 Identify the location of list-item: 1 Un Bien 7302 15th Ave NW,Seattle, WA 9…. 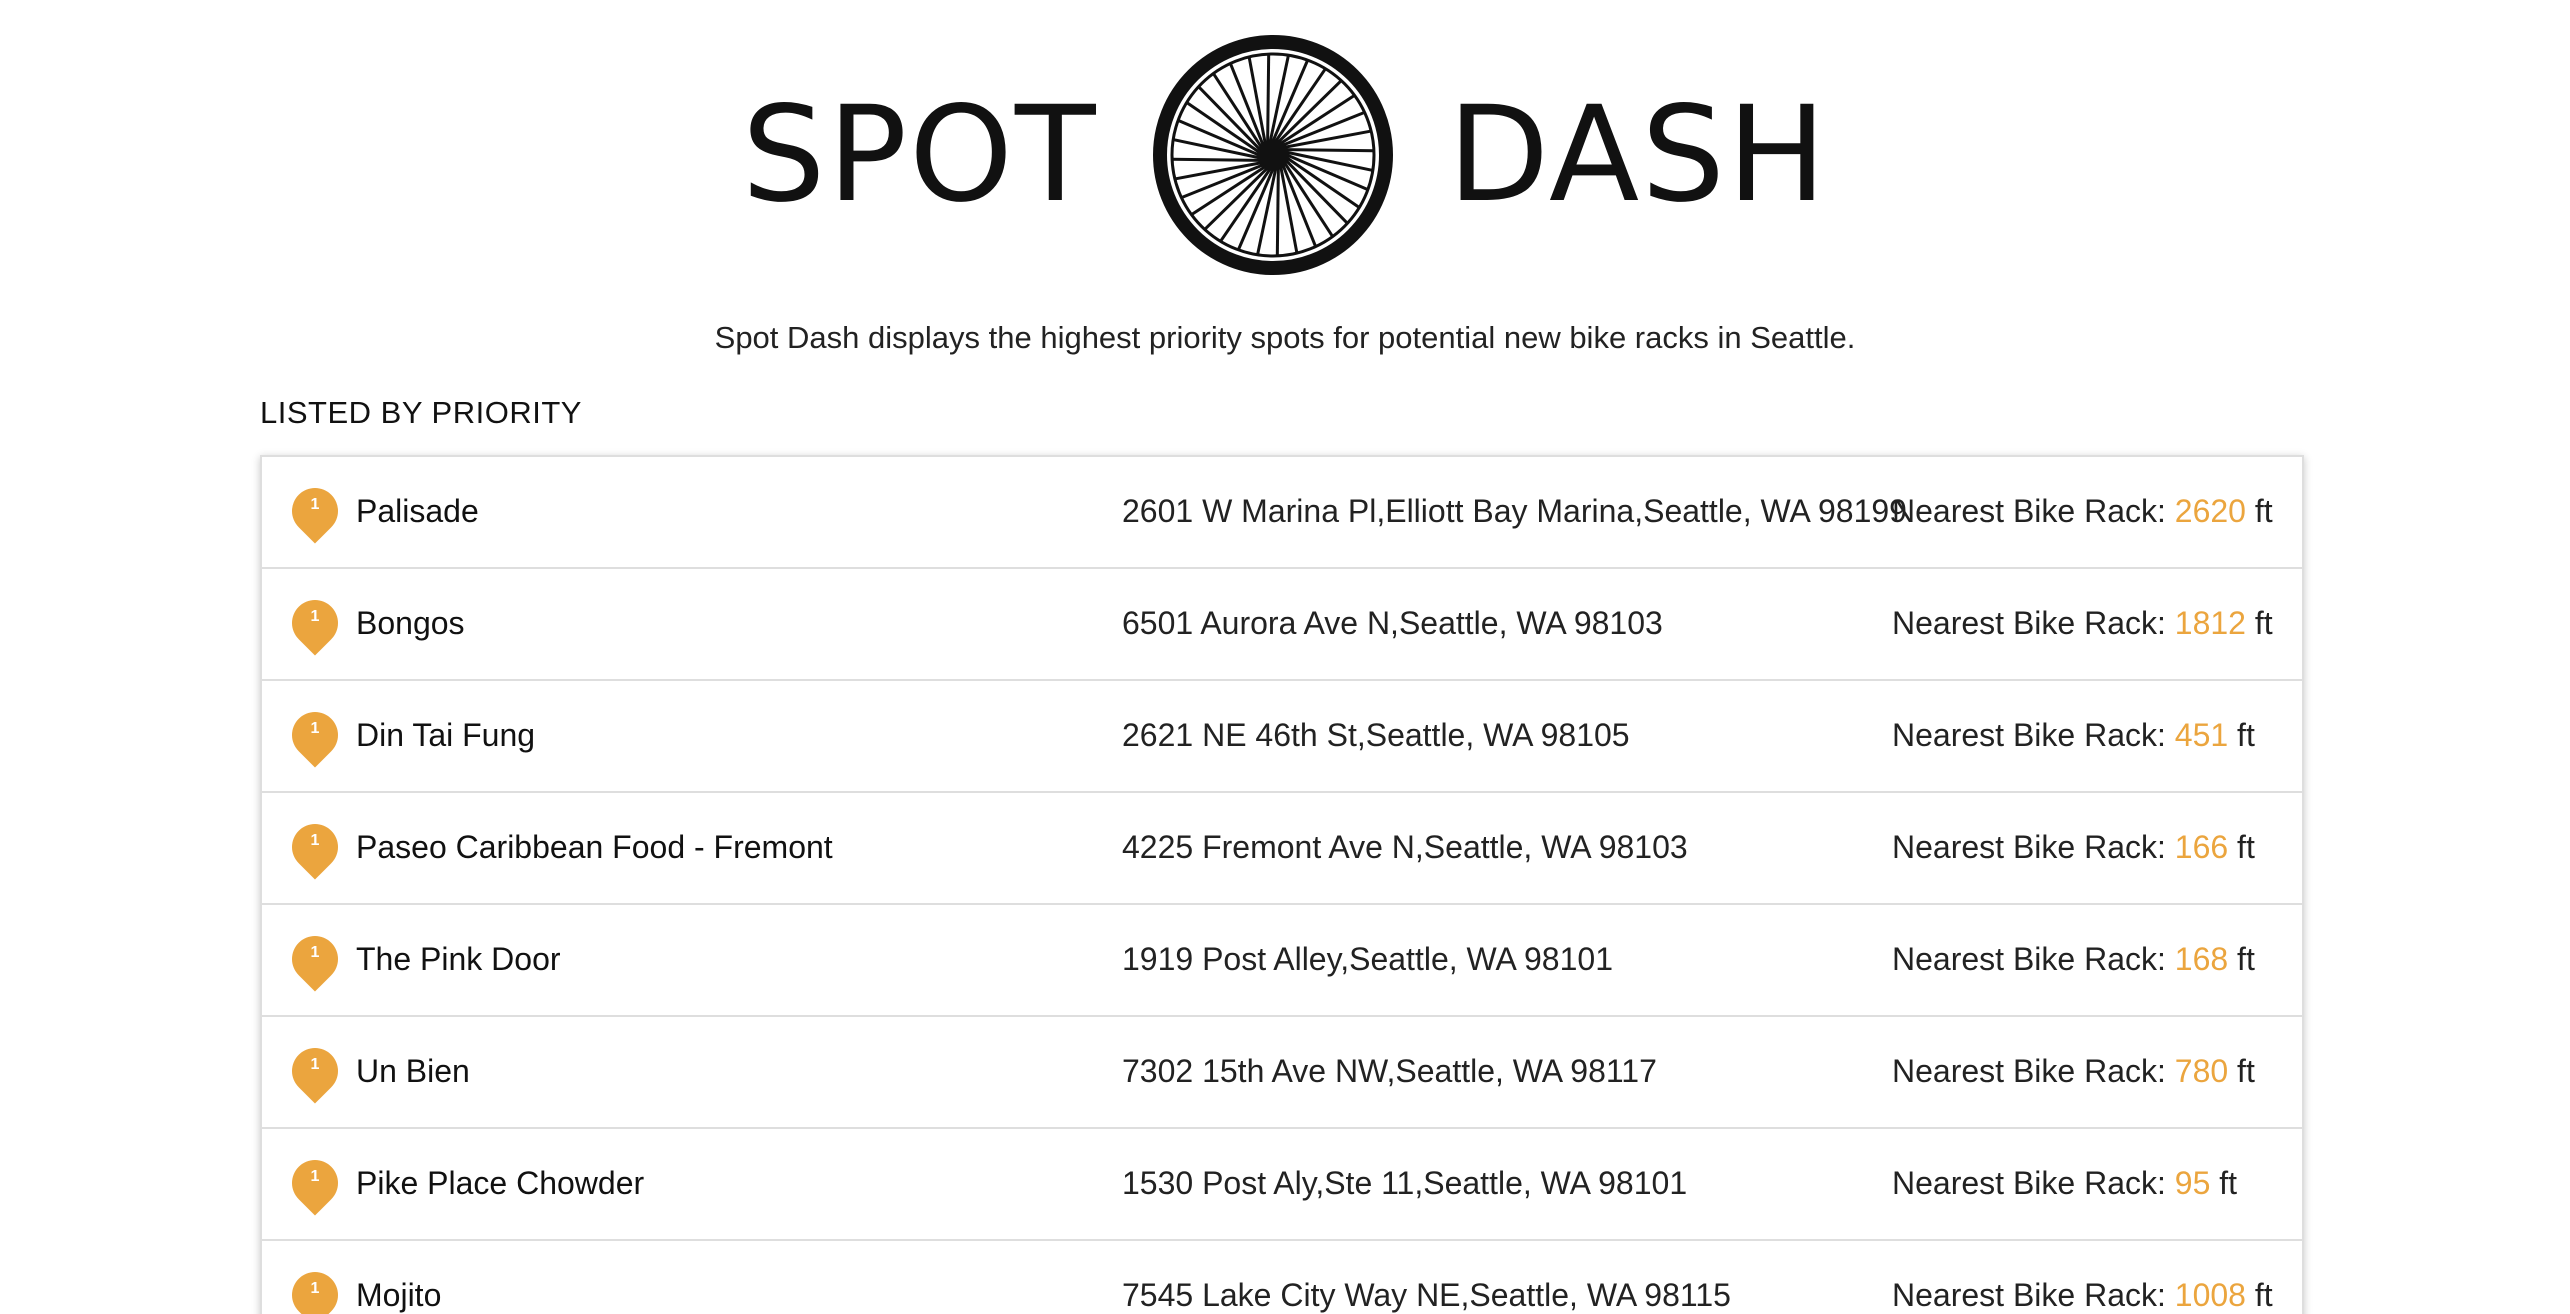
(1282, 1073).